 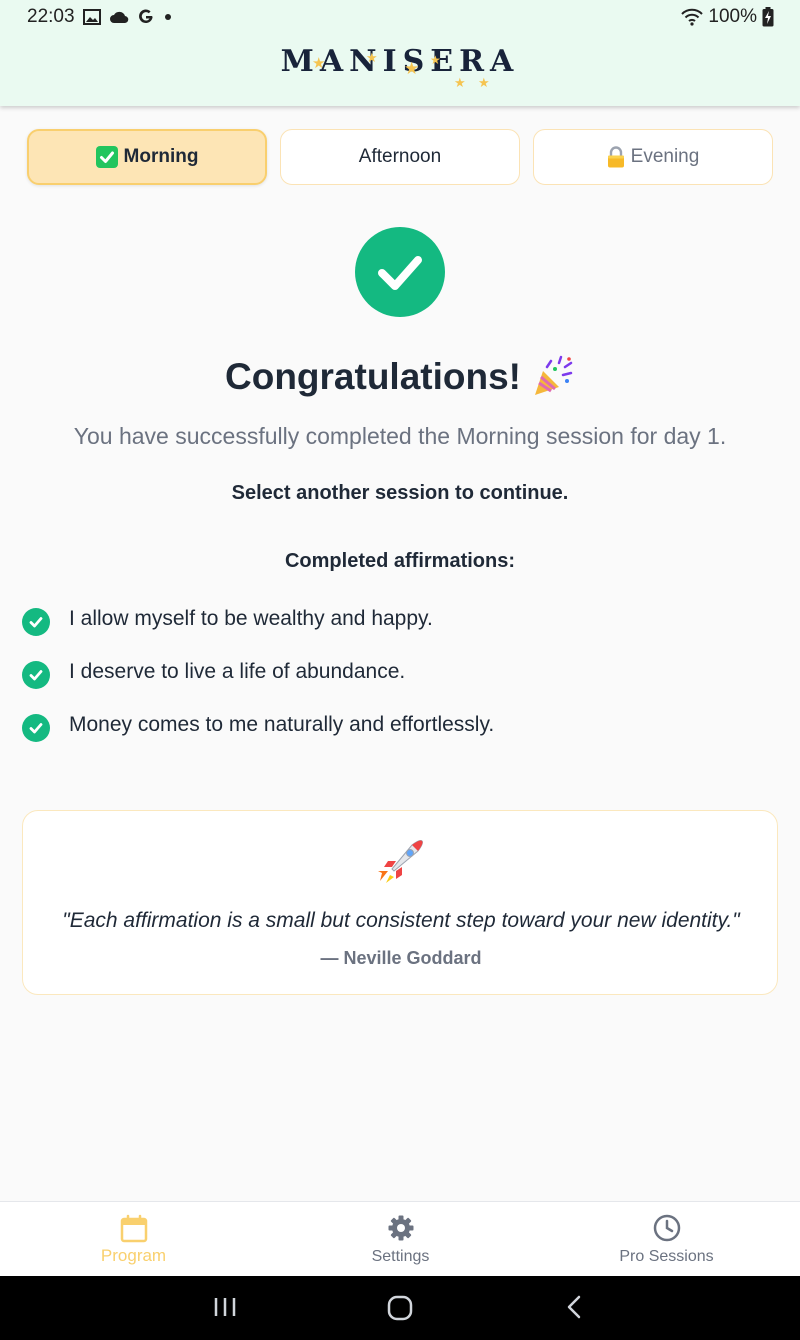 What do you see at coordinates (146, 17) in the screenshot?
I see `google-notification-icon` at bounding box center [146, 17].